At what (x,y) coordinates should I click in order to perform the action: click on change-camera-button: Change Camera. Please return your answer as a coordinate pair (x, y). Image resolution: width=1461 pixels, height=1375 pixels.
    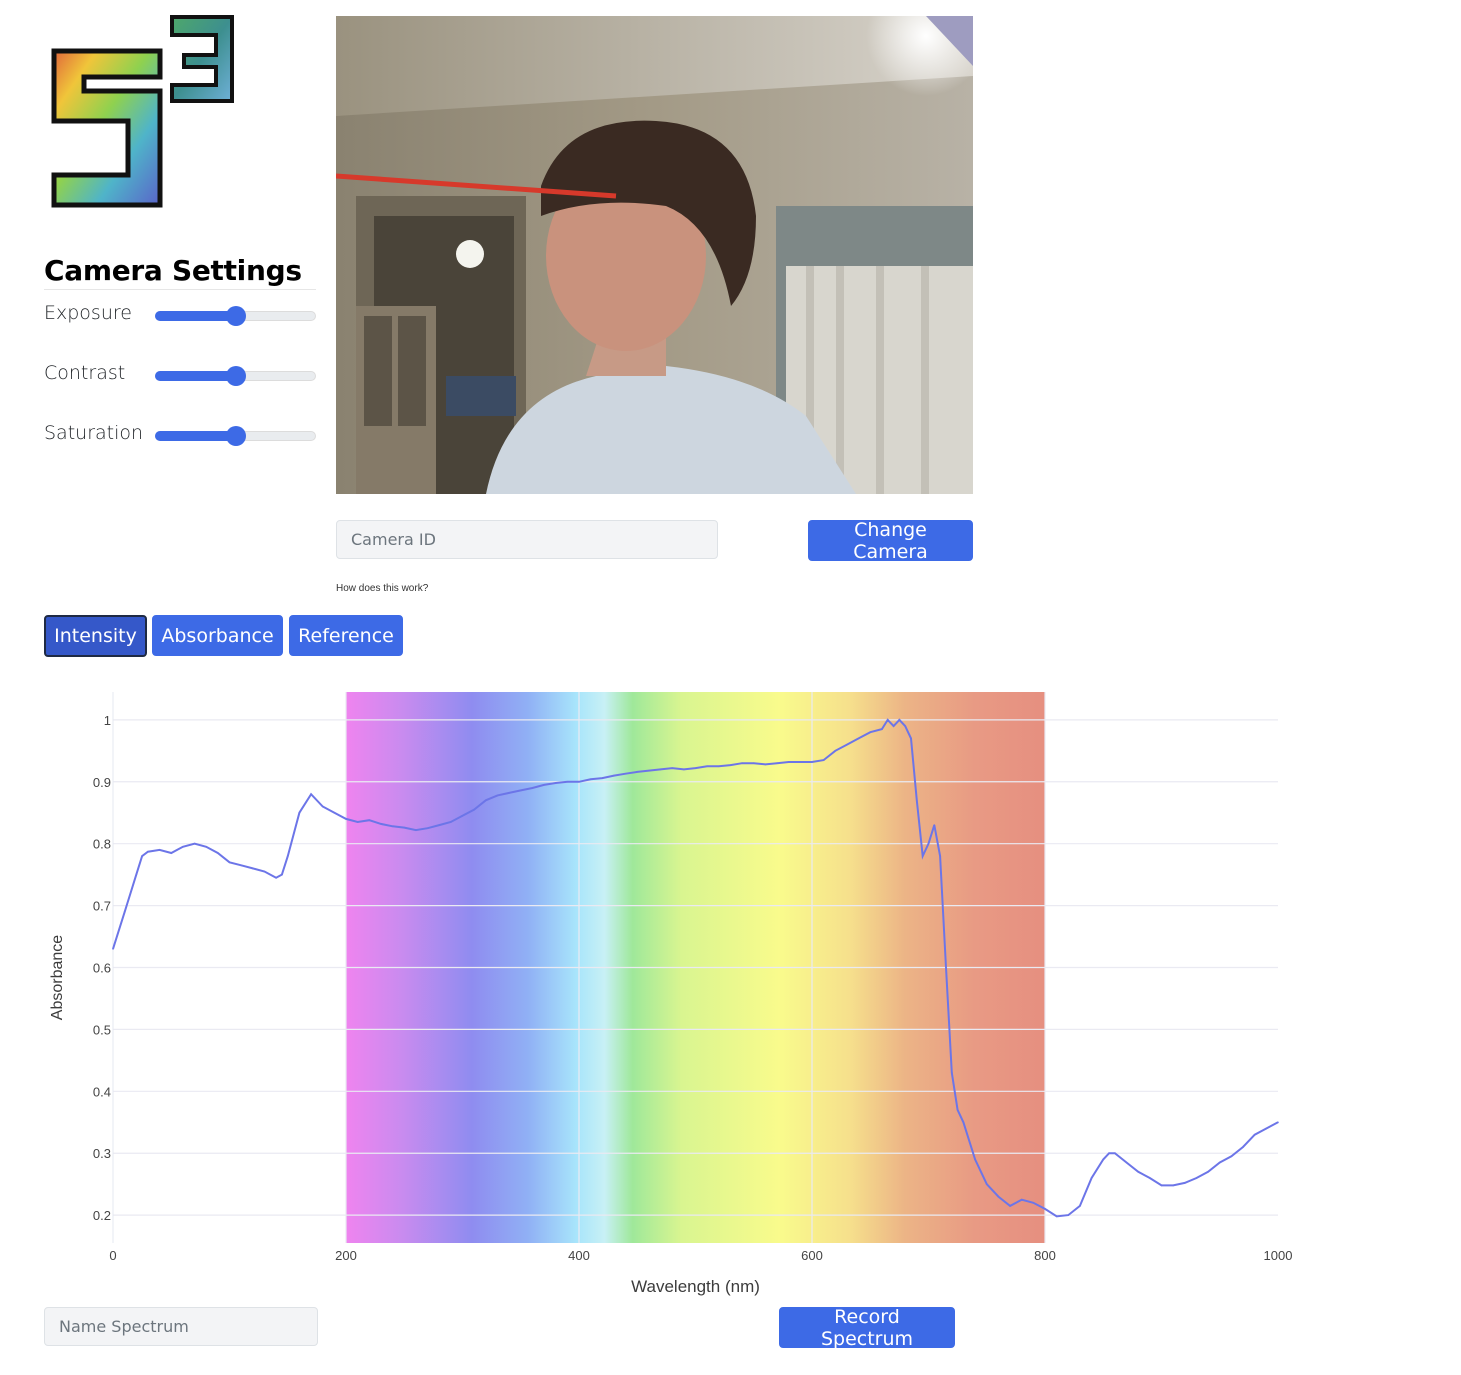
    Looking at the image, I should click on (890, 541).